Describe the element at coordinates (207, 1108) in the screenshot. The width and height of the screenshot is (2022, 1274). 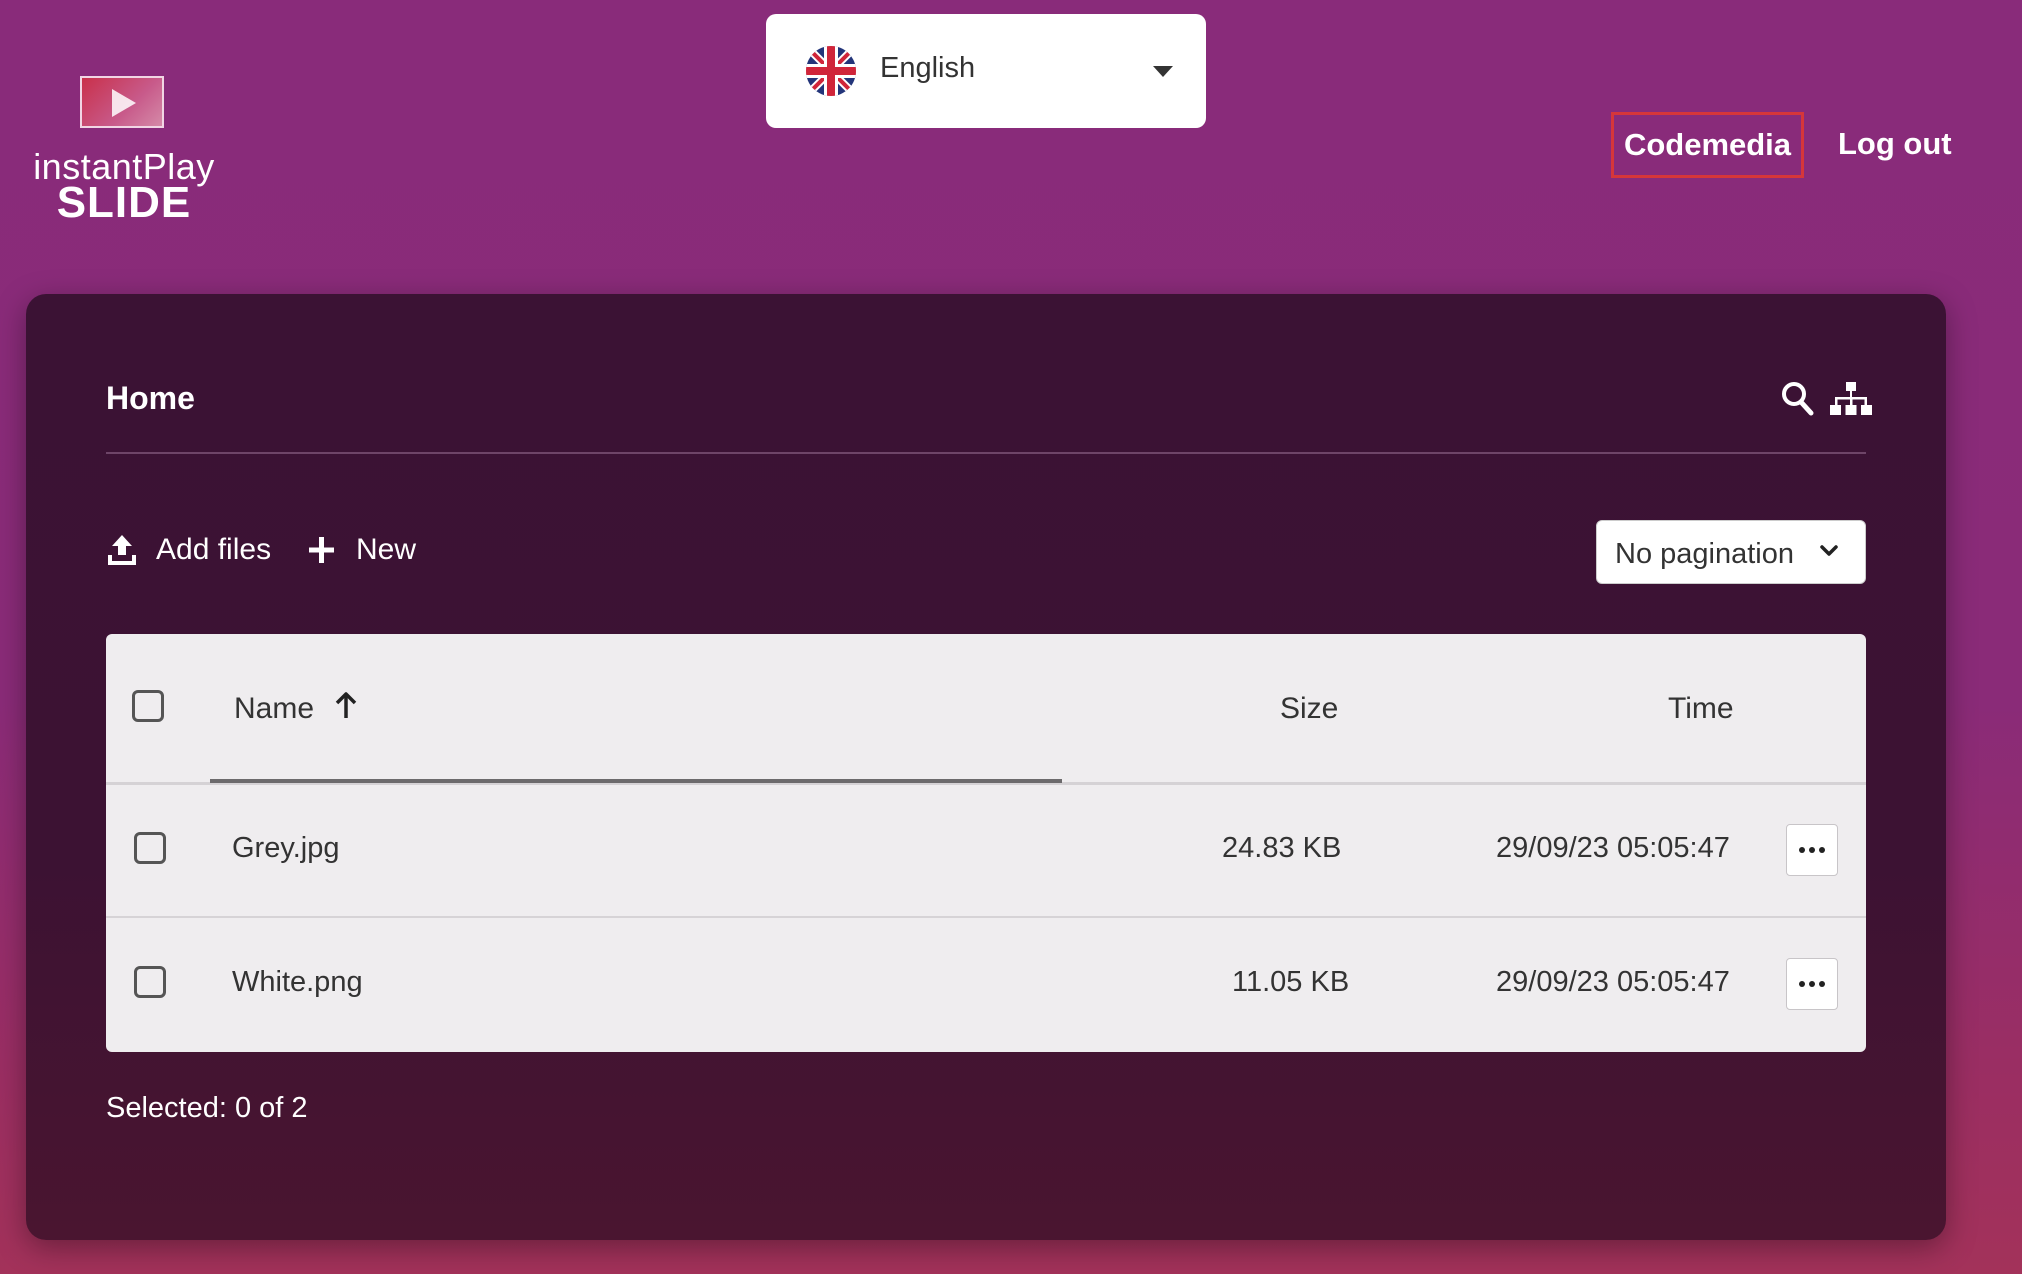
I see `selection-status: Selected: 0 of 2` at that location.